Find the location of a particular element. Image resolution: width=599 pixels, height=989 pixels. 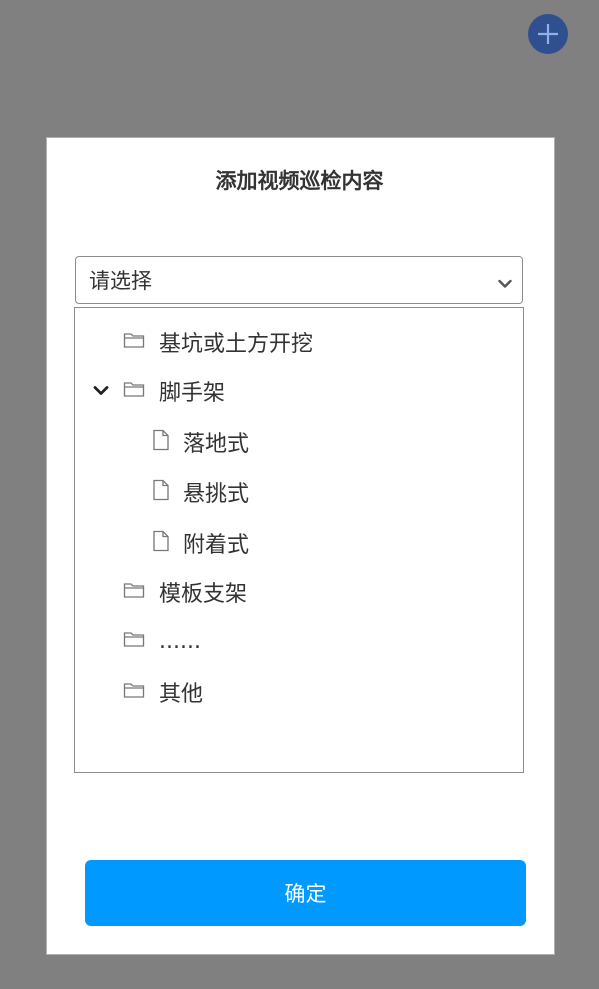

dialog-title: 添加视频巡检内容 is located at coordinates (299, 181).